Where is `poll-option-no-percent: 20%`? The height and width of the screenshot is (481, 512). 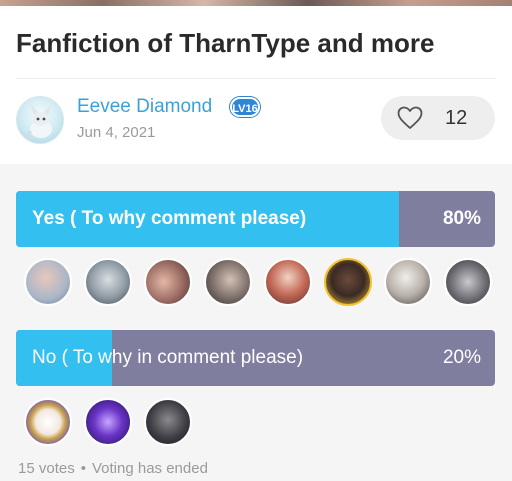
poll-option-no-percent: 20% is located at coordinates (461, 357).